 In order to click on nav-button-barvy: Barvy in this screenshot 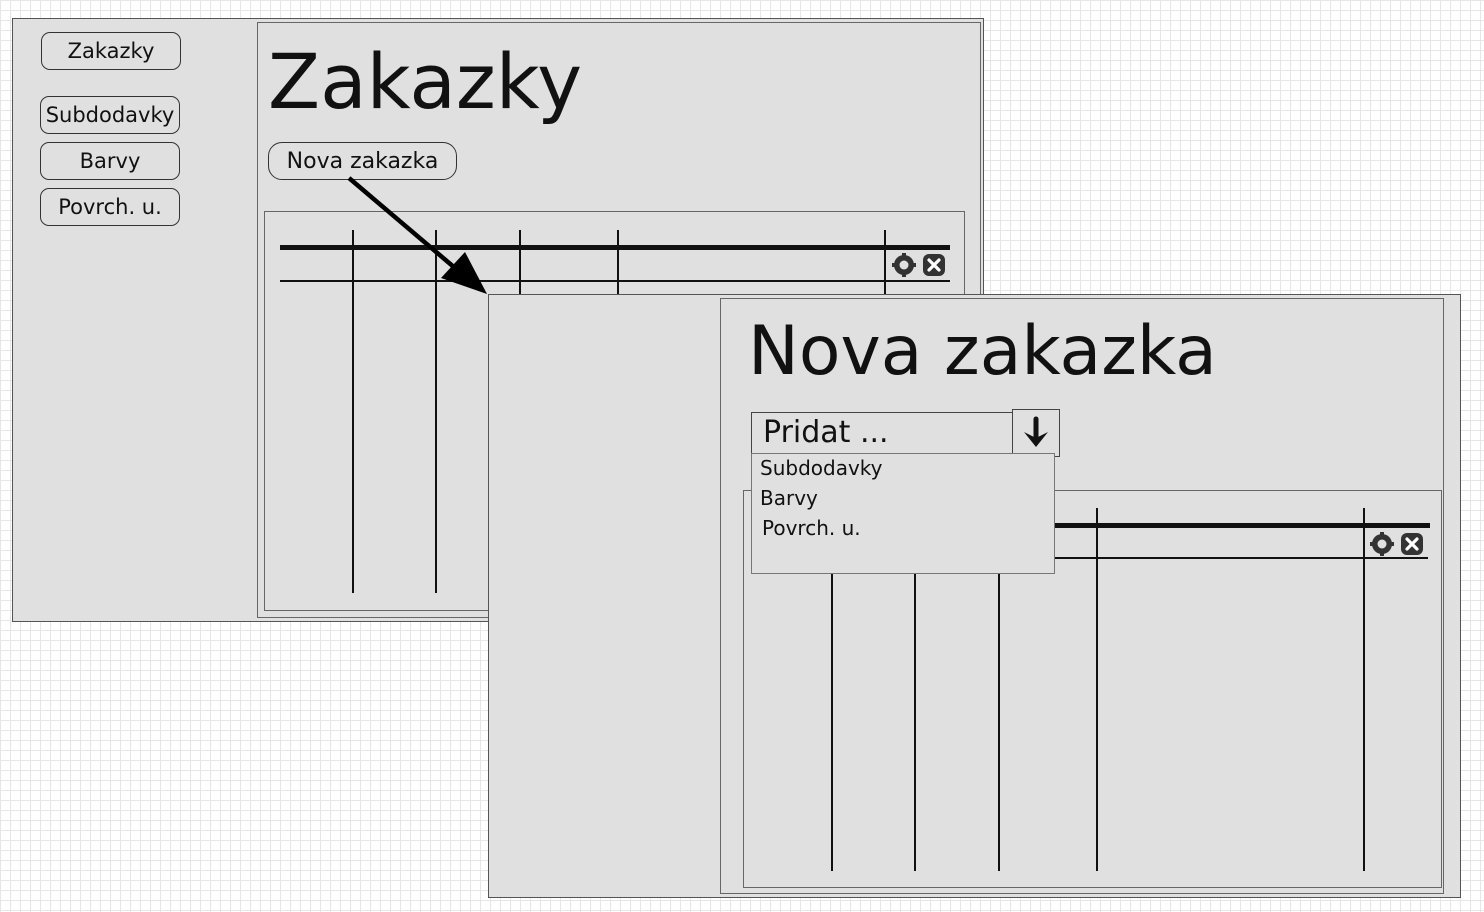, I will do `click(110, 161)`.